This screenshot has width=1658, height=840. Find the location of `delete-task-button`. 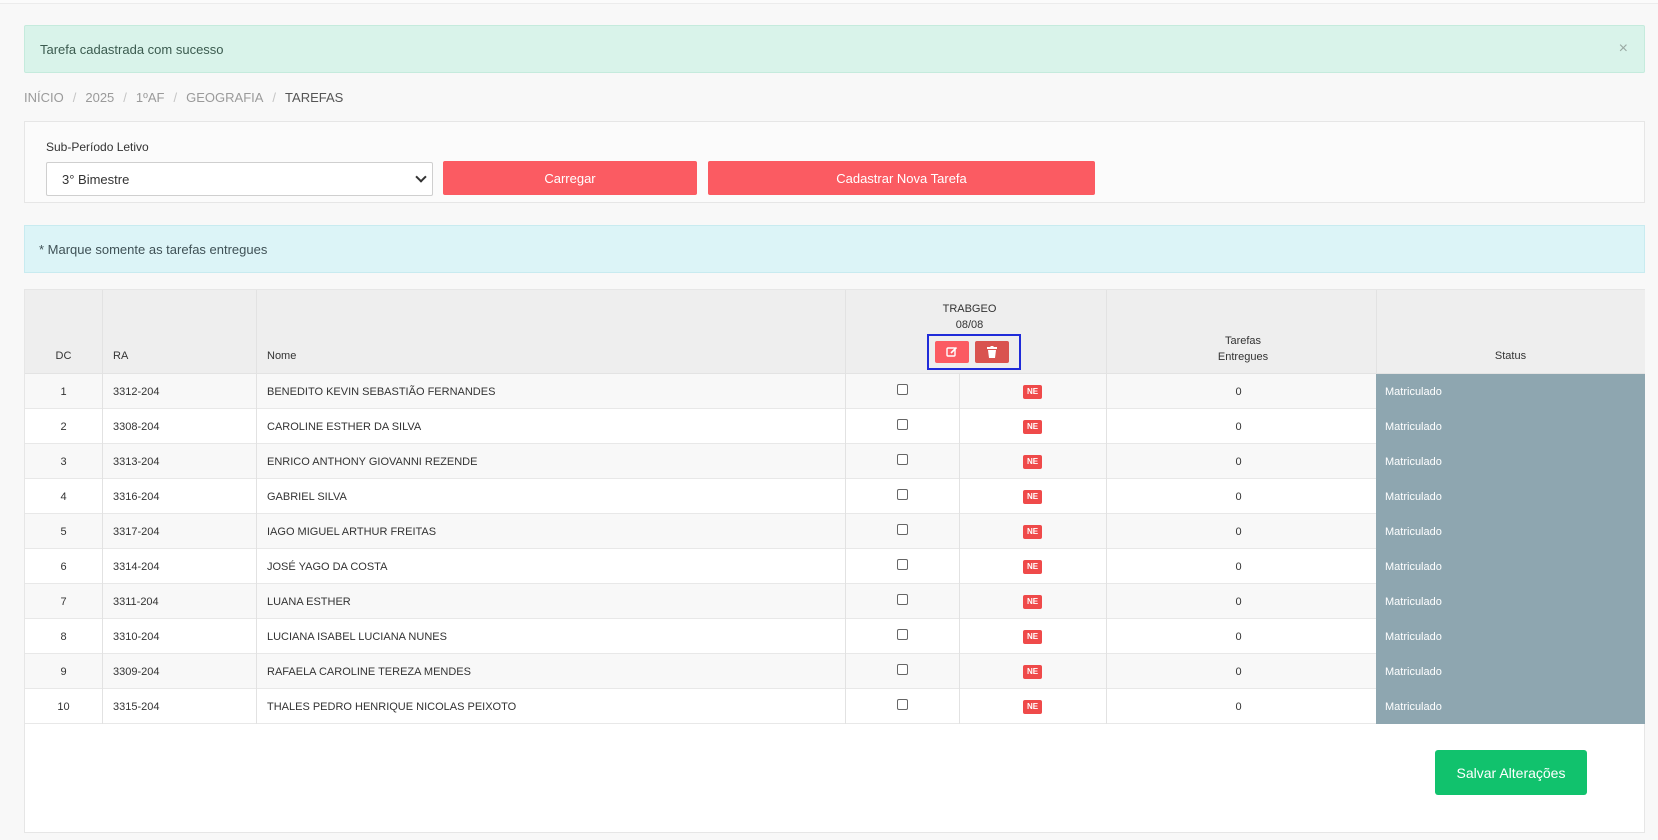

delete-task-button is located at coordinates (992, 352).